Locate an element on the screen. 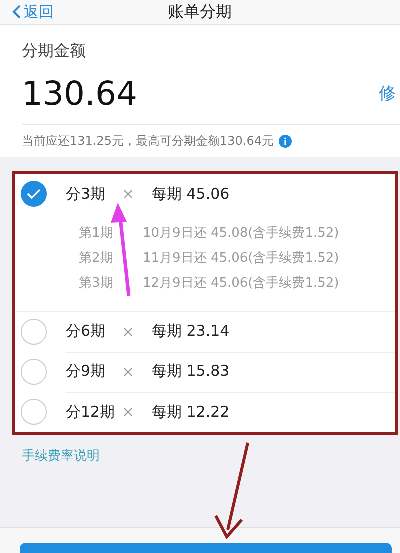 Image resolution: width=400 pixels, height=553 pixels. period-label: 第2期 is located at coordinates (96, 258).